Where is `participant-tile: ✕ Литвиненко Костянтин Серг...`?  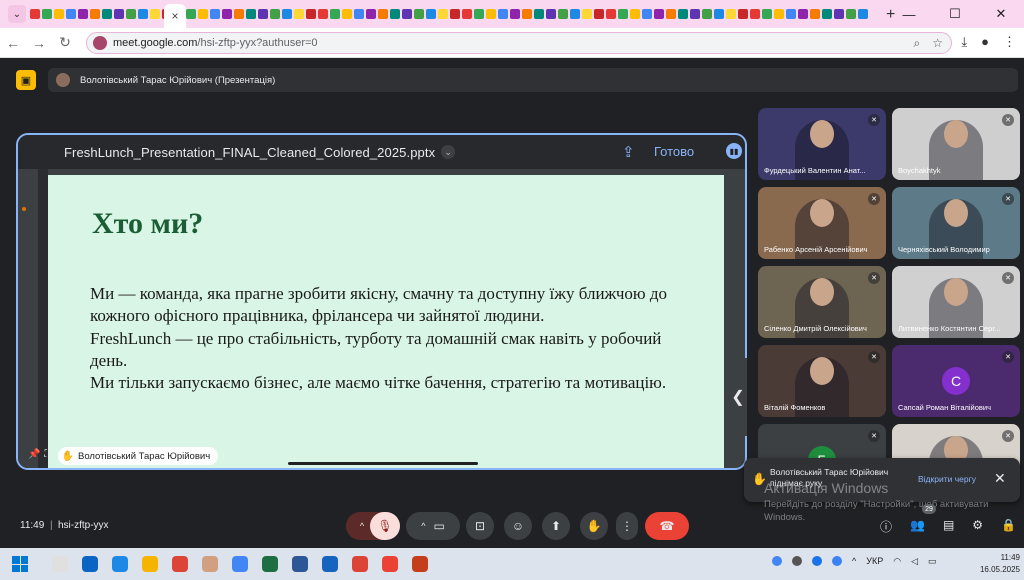
participant-tile: ✕ Литвиненко Костянтин Серг... is located at coordinates (956, 302).